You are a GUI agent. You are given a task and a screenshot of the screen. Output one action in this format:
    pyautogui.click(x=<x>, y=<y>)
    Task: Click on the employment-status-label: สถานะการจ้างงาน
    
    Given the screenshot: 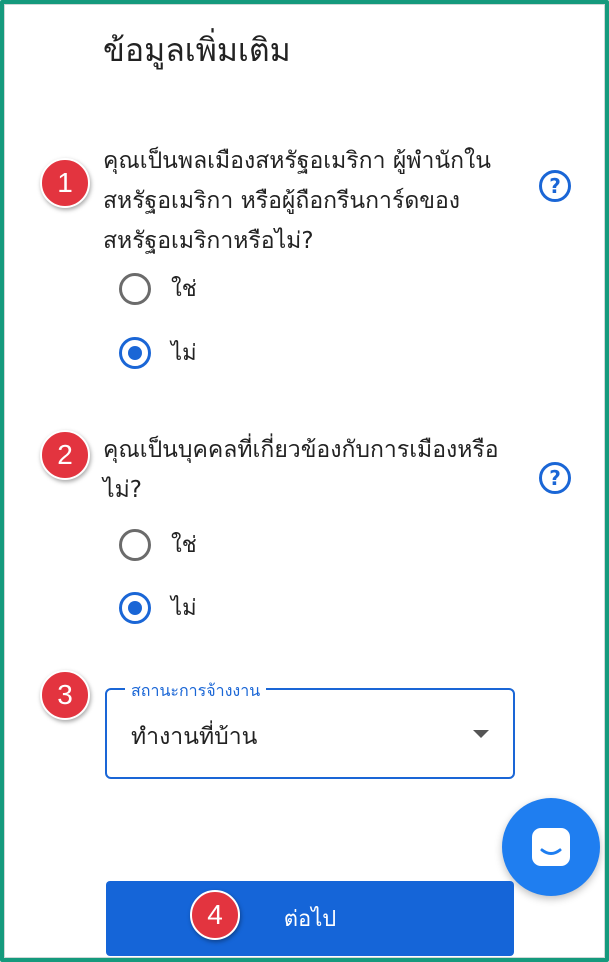 What is the action you would take?
    pyautogui.click(x=196, y=691)
    